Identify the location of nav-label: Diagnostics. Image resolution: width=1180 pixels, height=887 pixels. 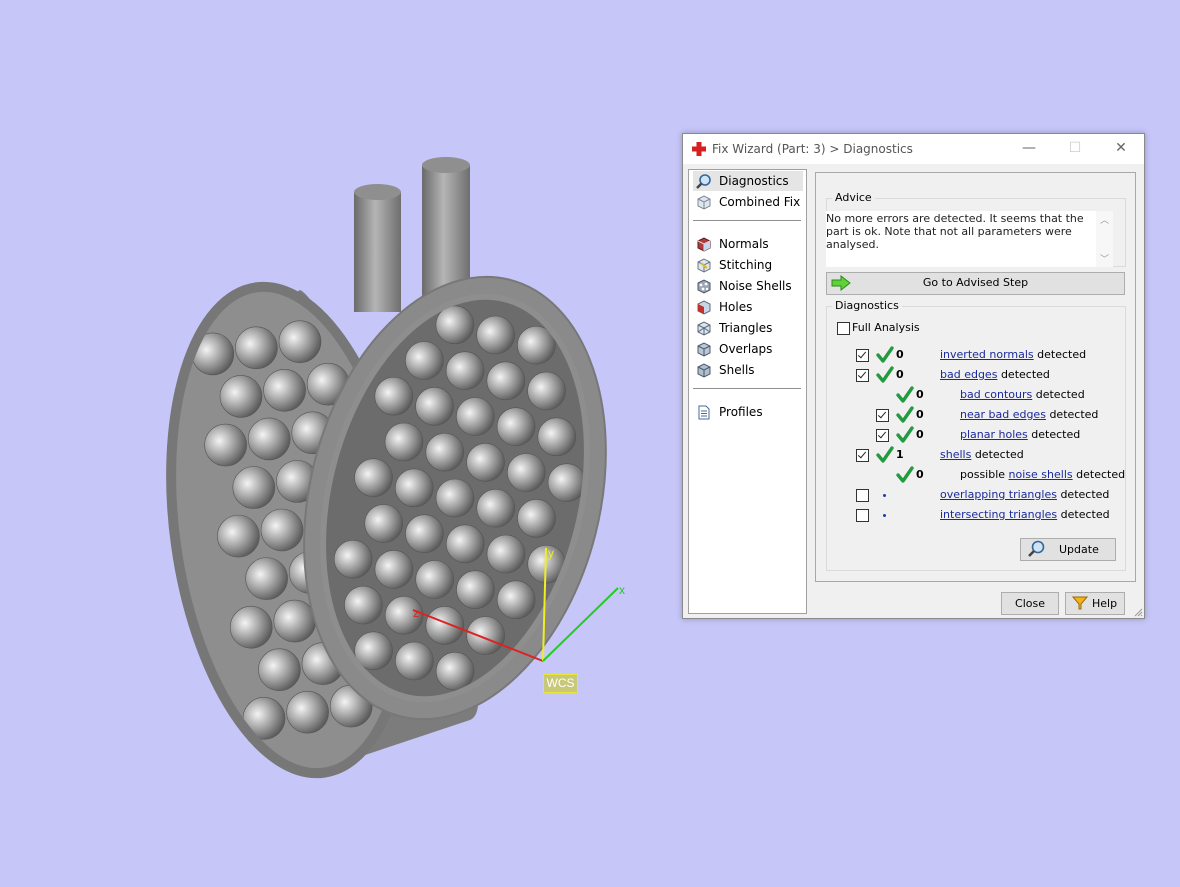
(754, 181).